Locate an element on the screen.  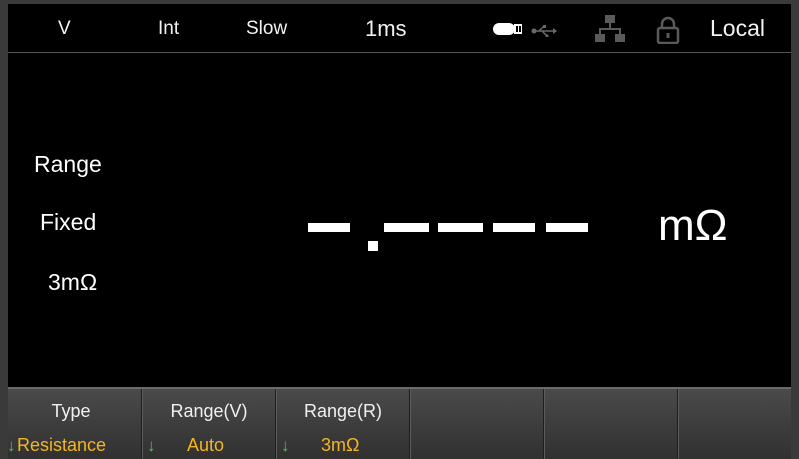
reading-decimal-point is located at coordinates (373, 246).